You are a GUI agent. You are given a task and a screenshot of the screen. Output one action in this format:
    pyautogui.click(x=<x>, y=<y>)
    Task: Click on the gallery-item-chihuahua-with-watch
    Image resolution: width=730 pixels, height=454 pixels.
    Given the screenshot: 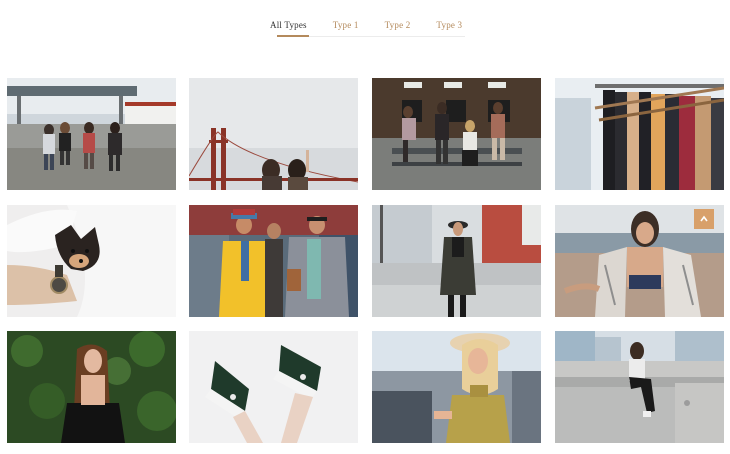 What is the action you would take?
    pyautogui.click(x=91, y=261)
    